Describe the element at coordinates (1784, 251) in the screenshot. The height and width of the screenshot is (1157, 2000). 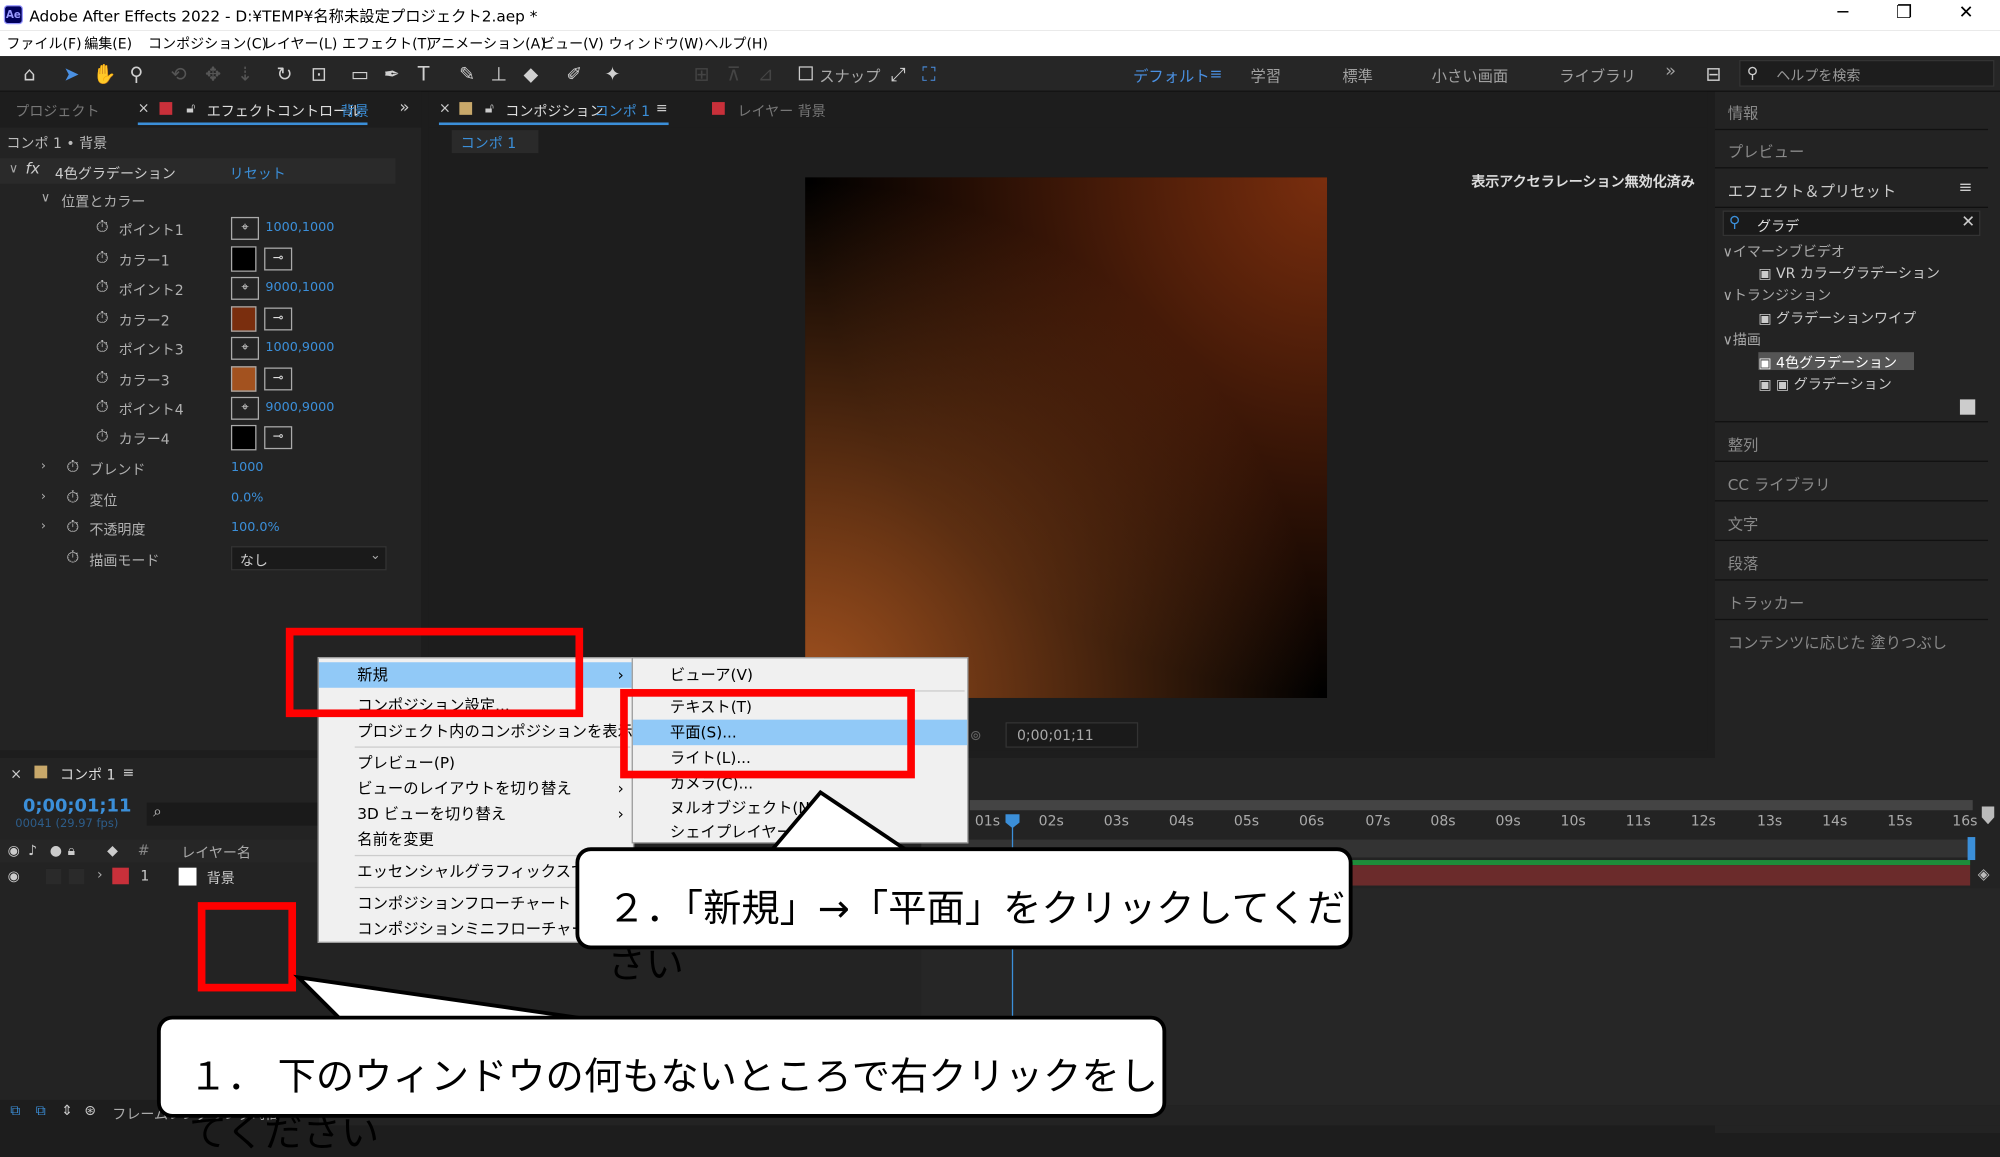
I see `tree-category: ∨イマーシブビデオ` at that location.